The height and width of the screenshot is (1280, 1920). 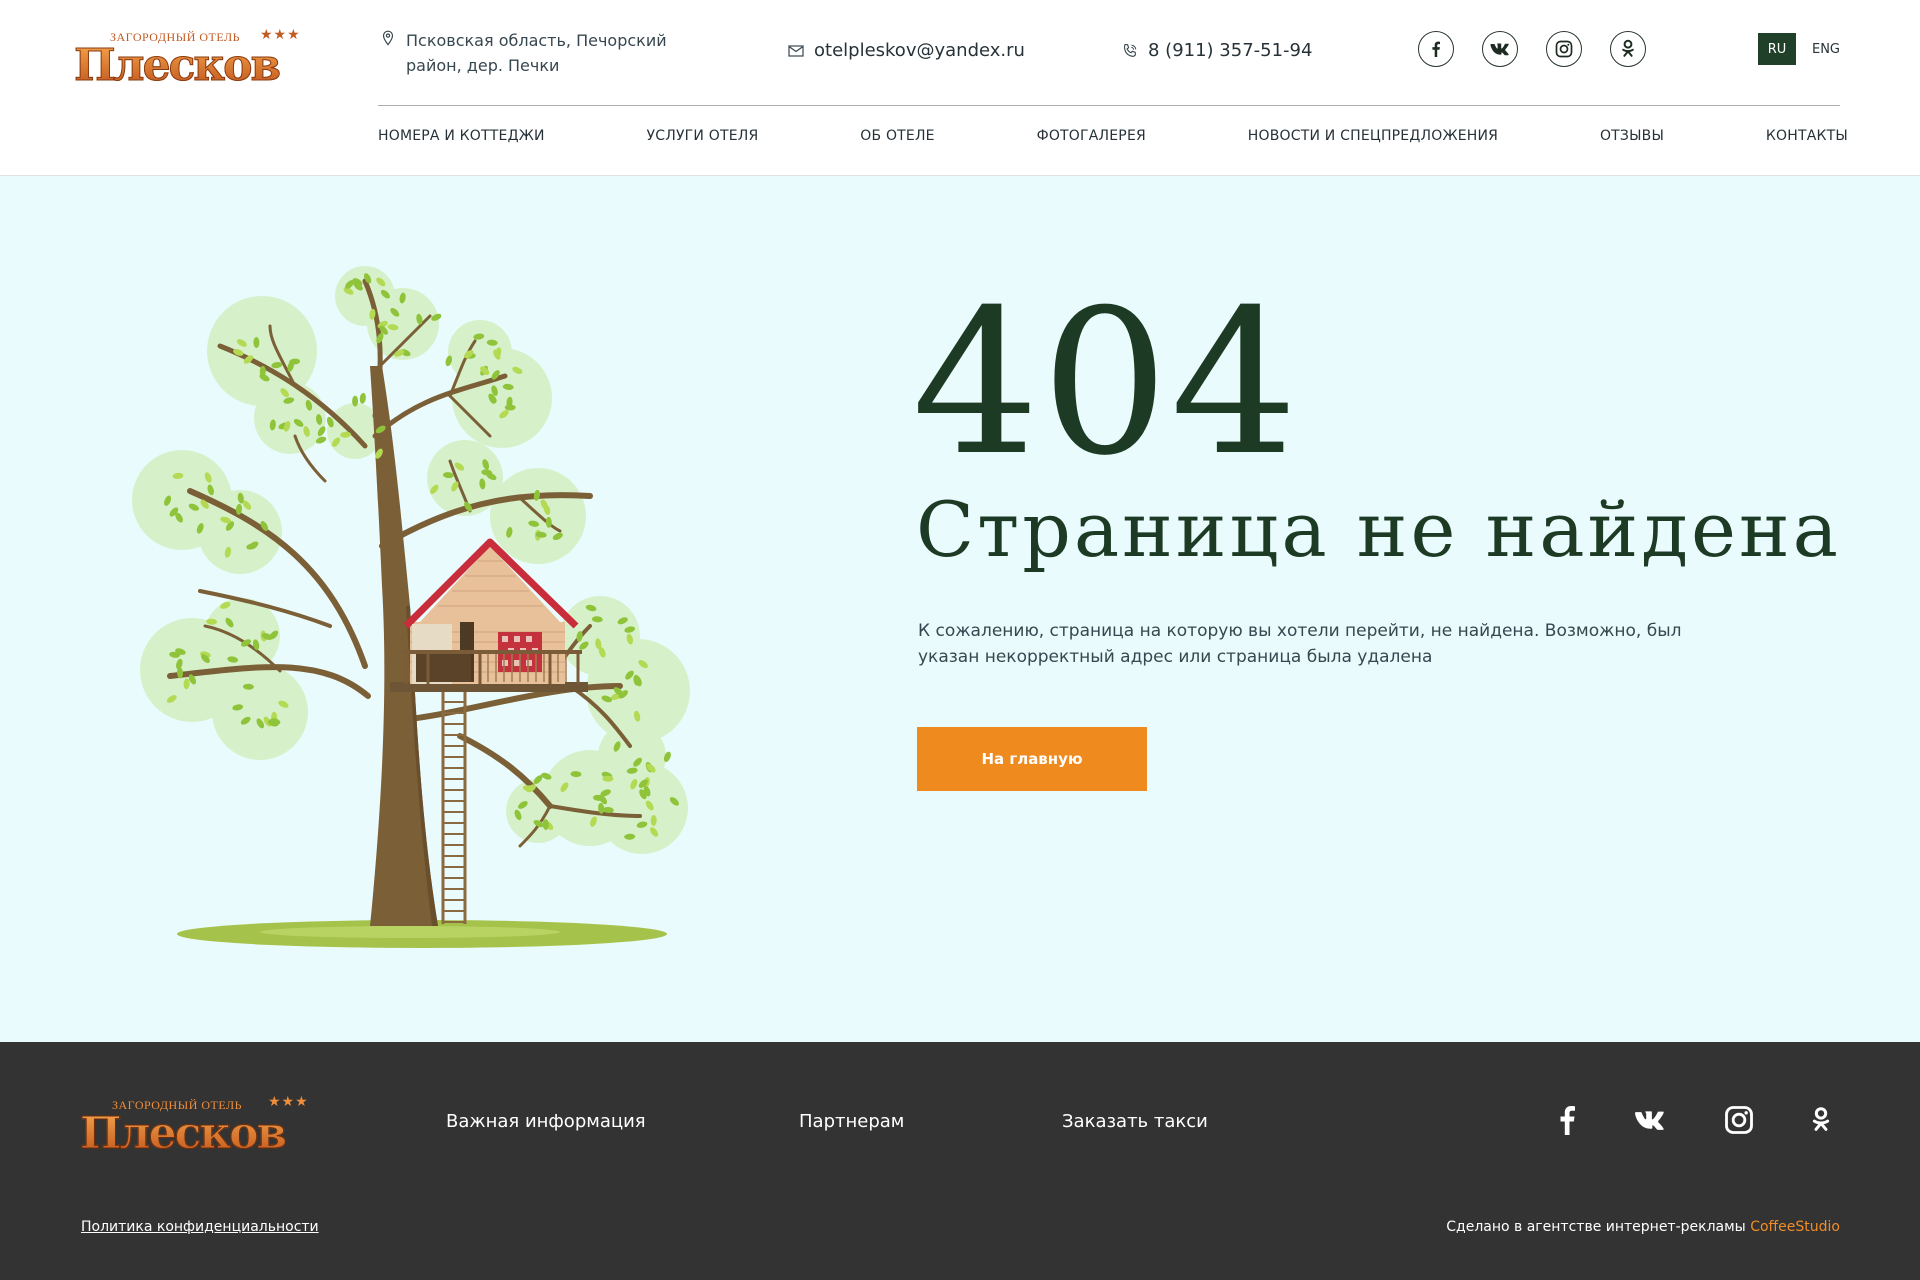 What do you see at coordinates (388, 38) in the screenshot?
I see `location-pin-icon` at bounding box center [388, 38].